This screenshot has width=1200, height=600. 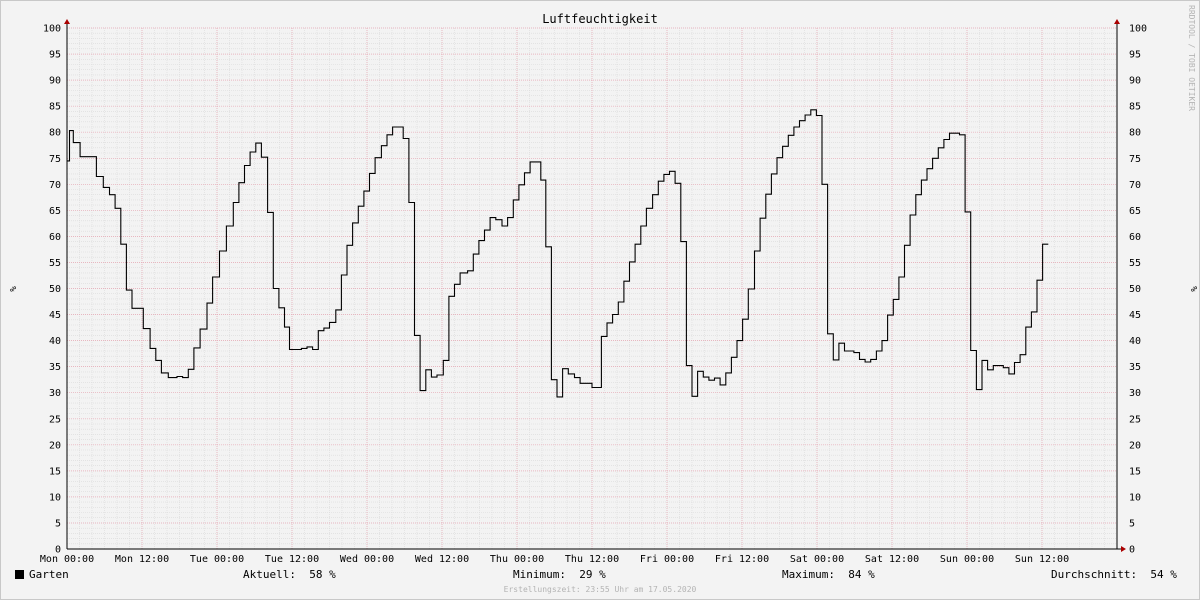 I want to click on y-tick-label-right: 40, so click(x=1135, y=341).